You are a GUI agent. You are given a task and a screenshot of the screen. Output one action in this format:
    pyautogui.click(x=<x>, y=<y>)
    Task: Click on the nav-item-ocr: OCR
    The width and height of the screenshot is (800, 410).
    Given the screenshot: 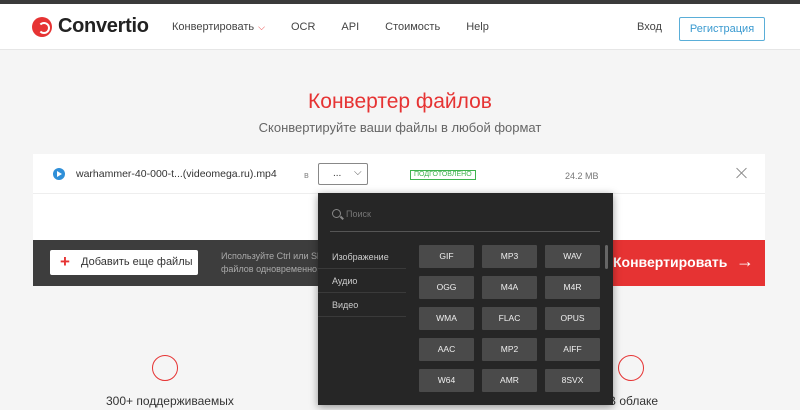 What is the action you would take?
    pyautogui.click(x=303, y=27)
    